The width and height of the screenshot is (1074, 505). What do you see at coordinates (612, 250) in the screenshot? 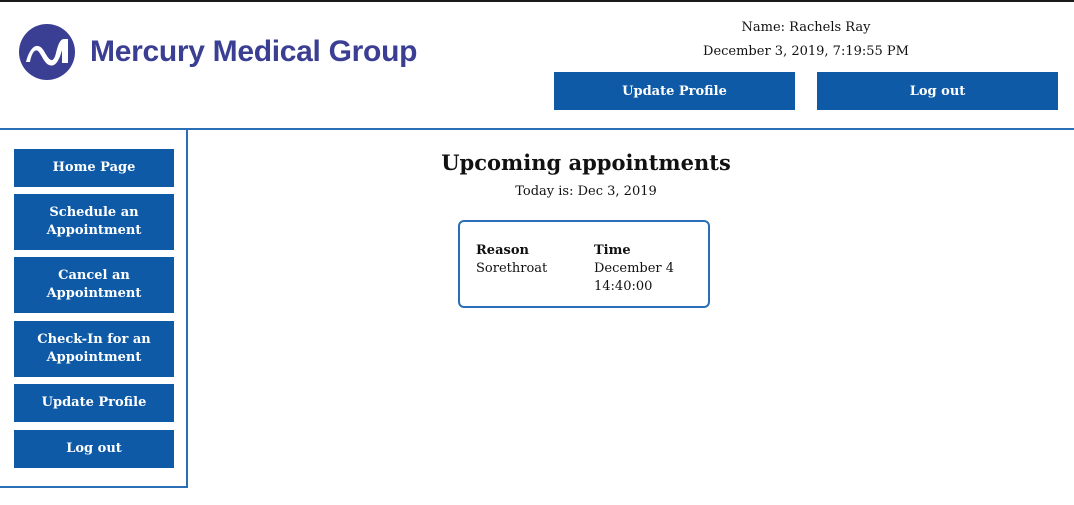
I see `time-header: Time` at bounding box center [612, 250].